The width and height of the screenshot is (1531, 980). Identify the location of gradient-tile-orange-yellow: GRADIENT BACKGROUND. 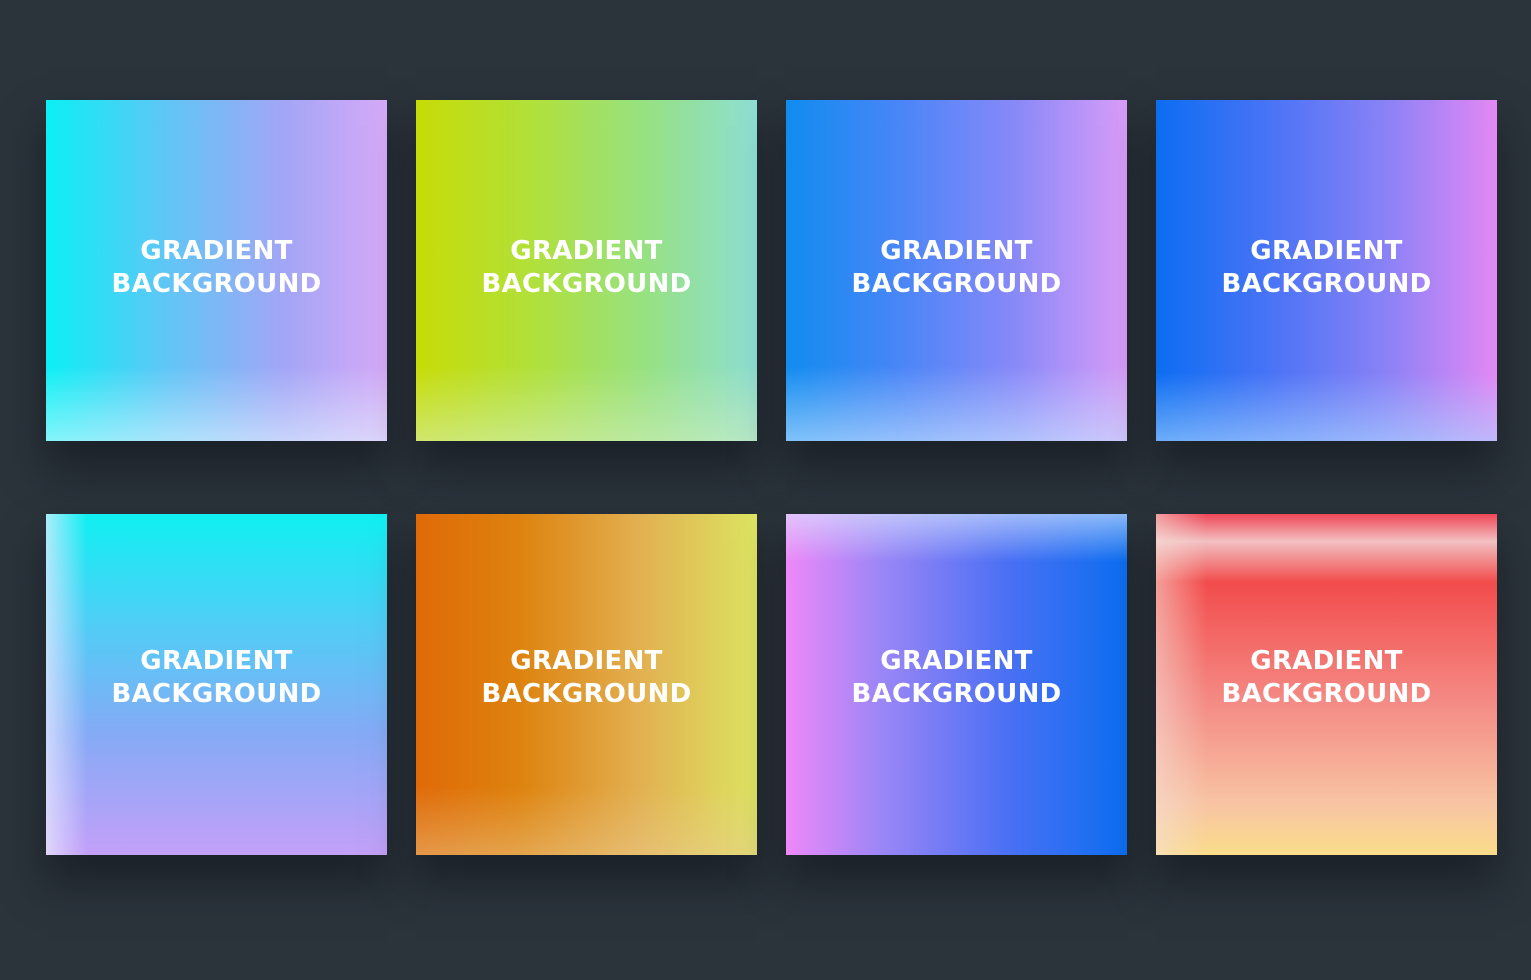
(586, 684).